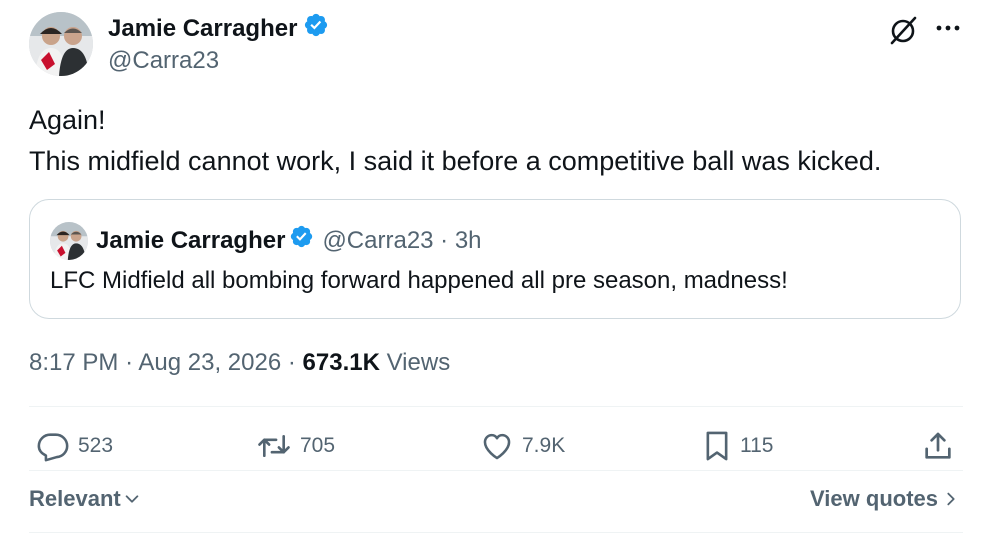 The width and height of the screenshot is (991, 549). I want to click on more-options-icon, so click(948, 30).